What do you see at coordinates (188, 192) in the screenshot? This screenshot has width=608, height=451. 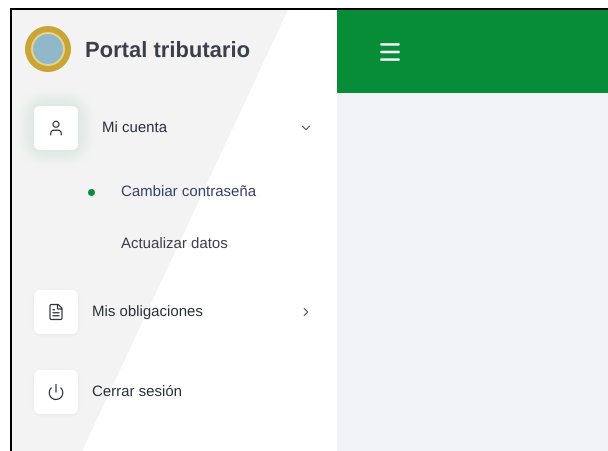 I see `submenu-item: Cambiar contraseña` at bounding box center [188, 192].